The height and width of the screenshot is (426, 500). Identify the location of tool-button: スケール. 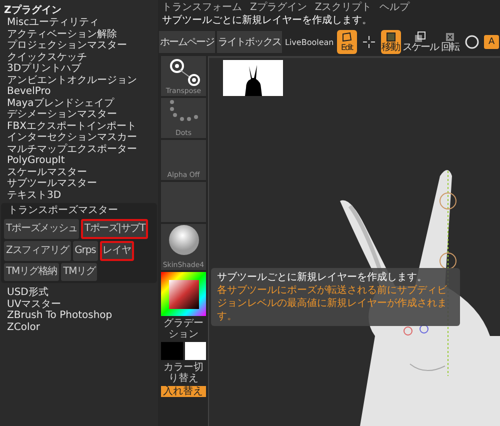
(420, 42).